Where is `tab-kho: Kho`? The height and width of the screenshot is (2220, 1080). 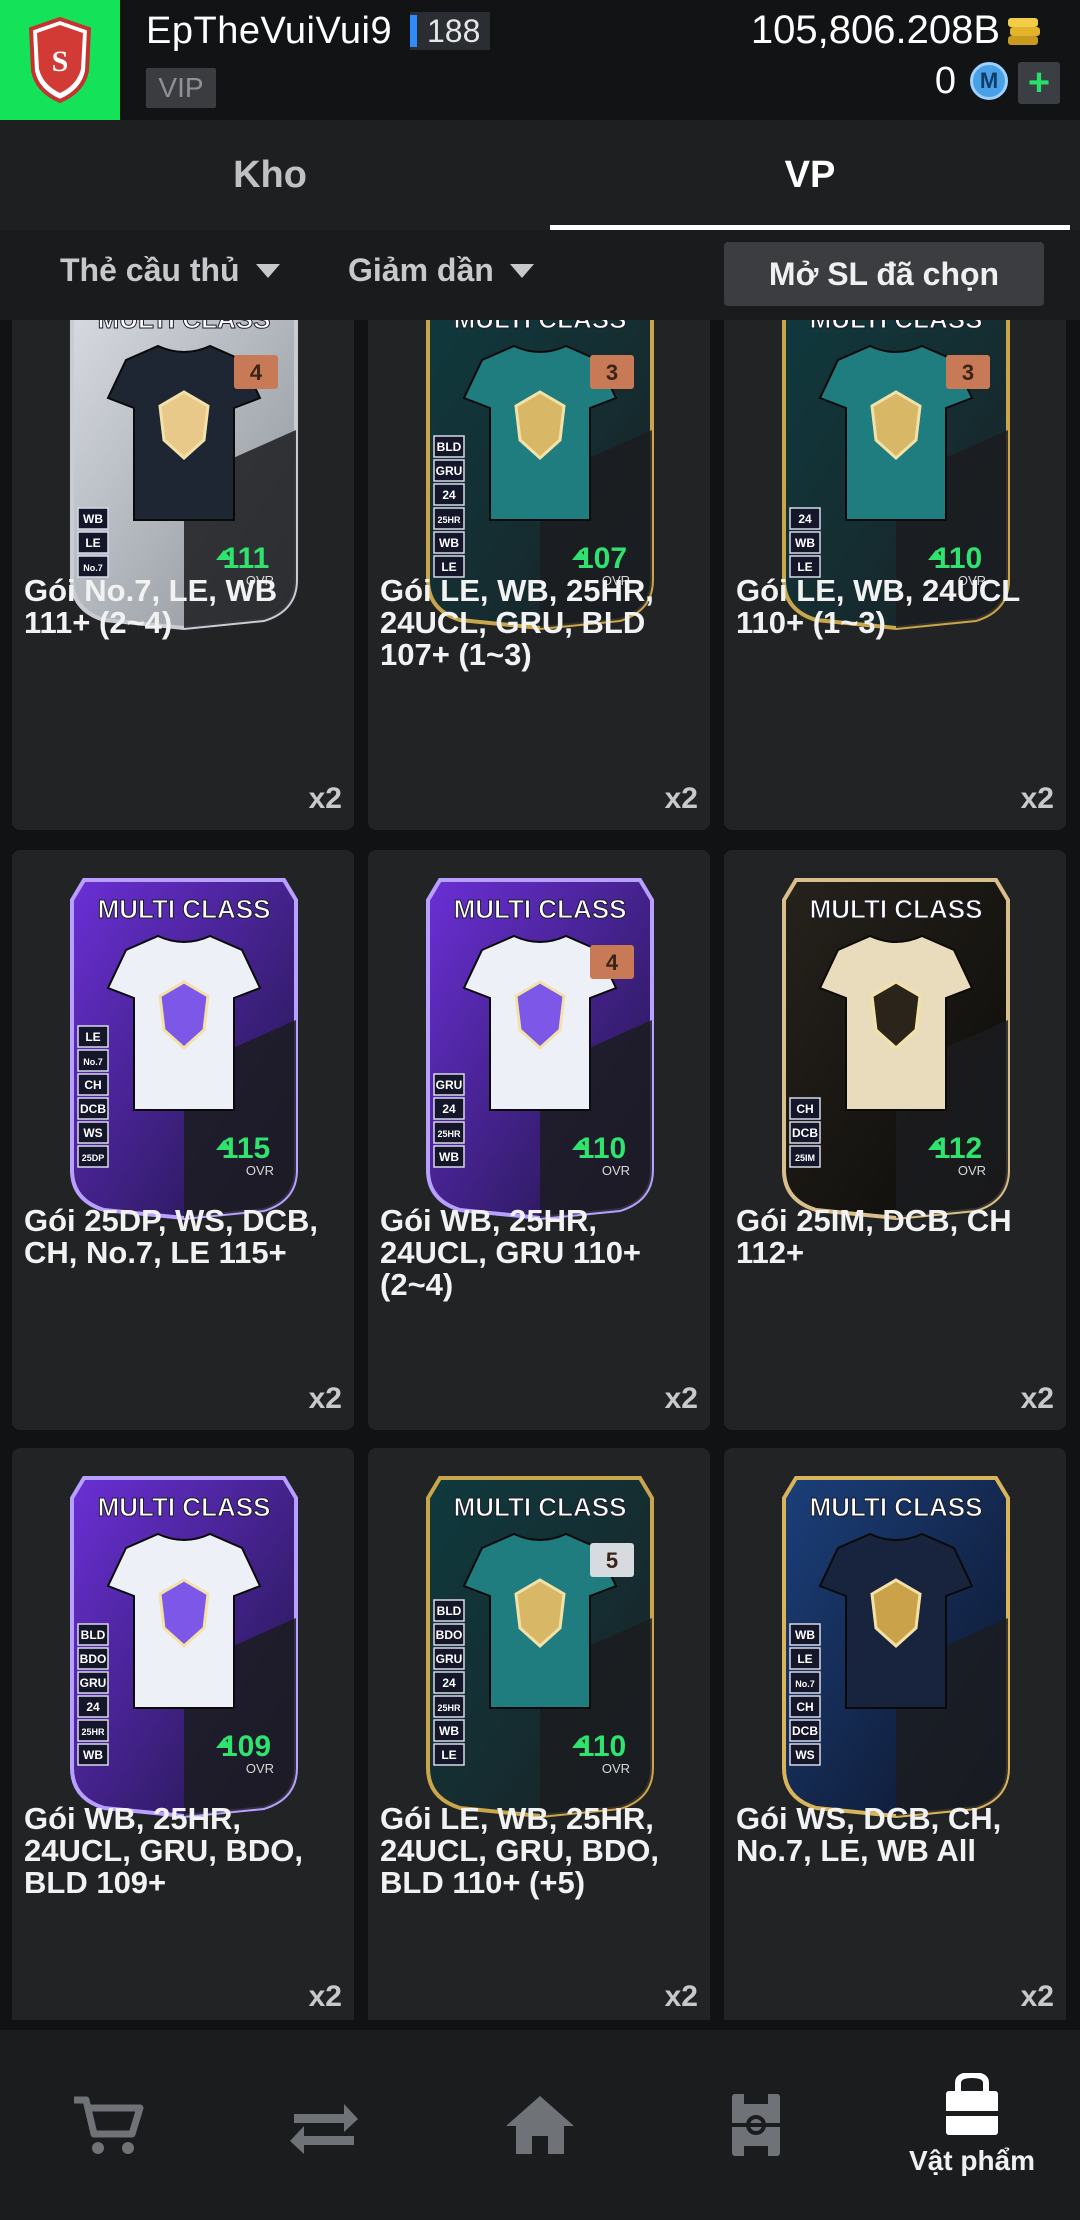
tab-kho: Kho is located at coordinates (270, 175).